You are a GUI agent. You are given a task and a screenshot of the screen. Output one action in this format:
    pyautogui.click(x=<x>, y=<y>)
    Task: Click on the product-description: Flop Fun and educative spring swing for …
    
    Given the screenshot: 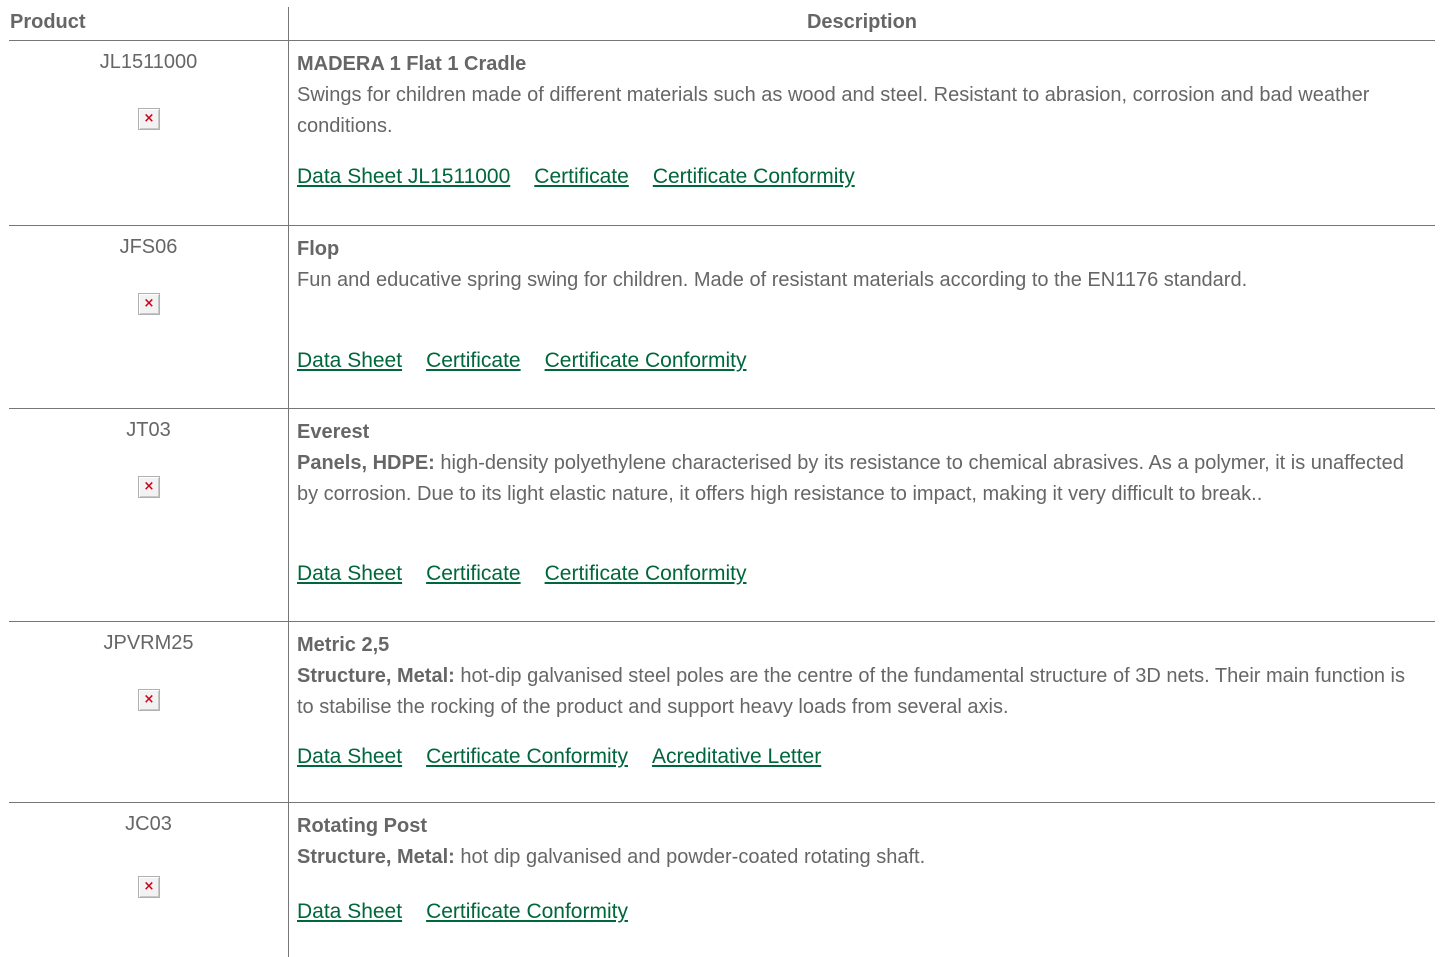 What is the action you would take?
    pyautogui.click(x=857, y=265)
    